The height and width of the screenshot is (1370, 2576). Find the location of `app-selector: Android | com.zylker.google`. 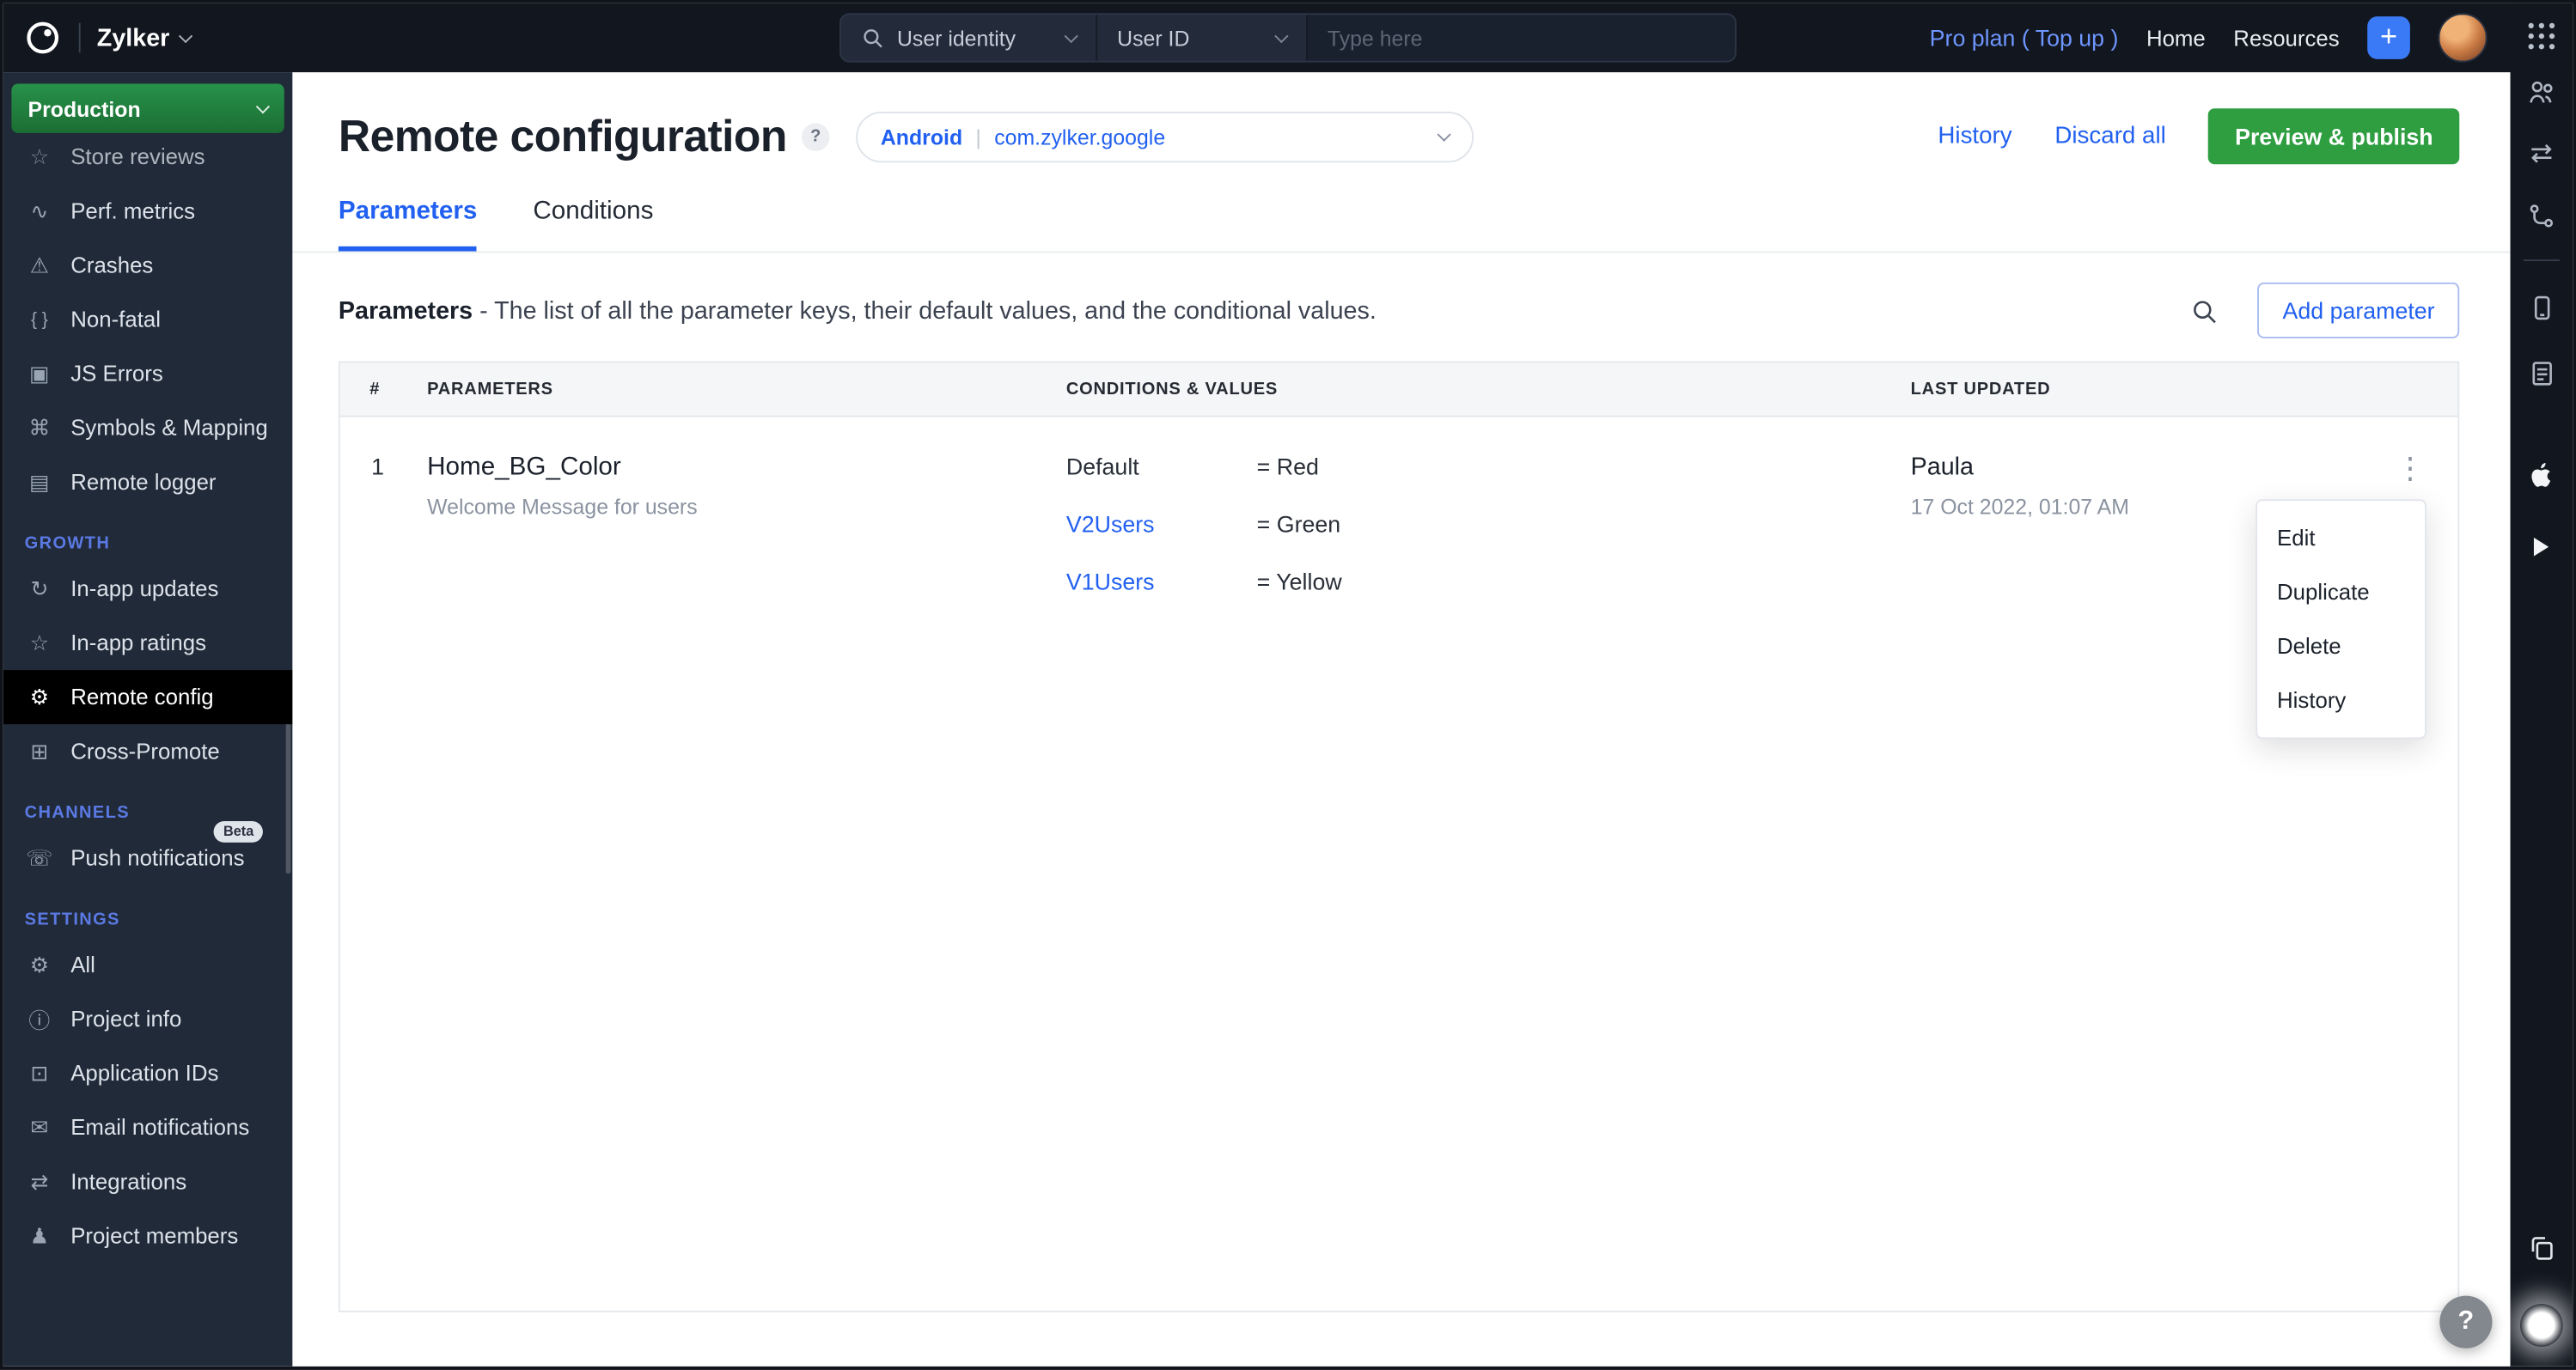

app-selector: Android | com.zylker.google is located at coordinates (1165, 136).